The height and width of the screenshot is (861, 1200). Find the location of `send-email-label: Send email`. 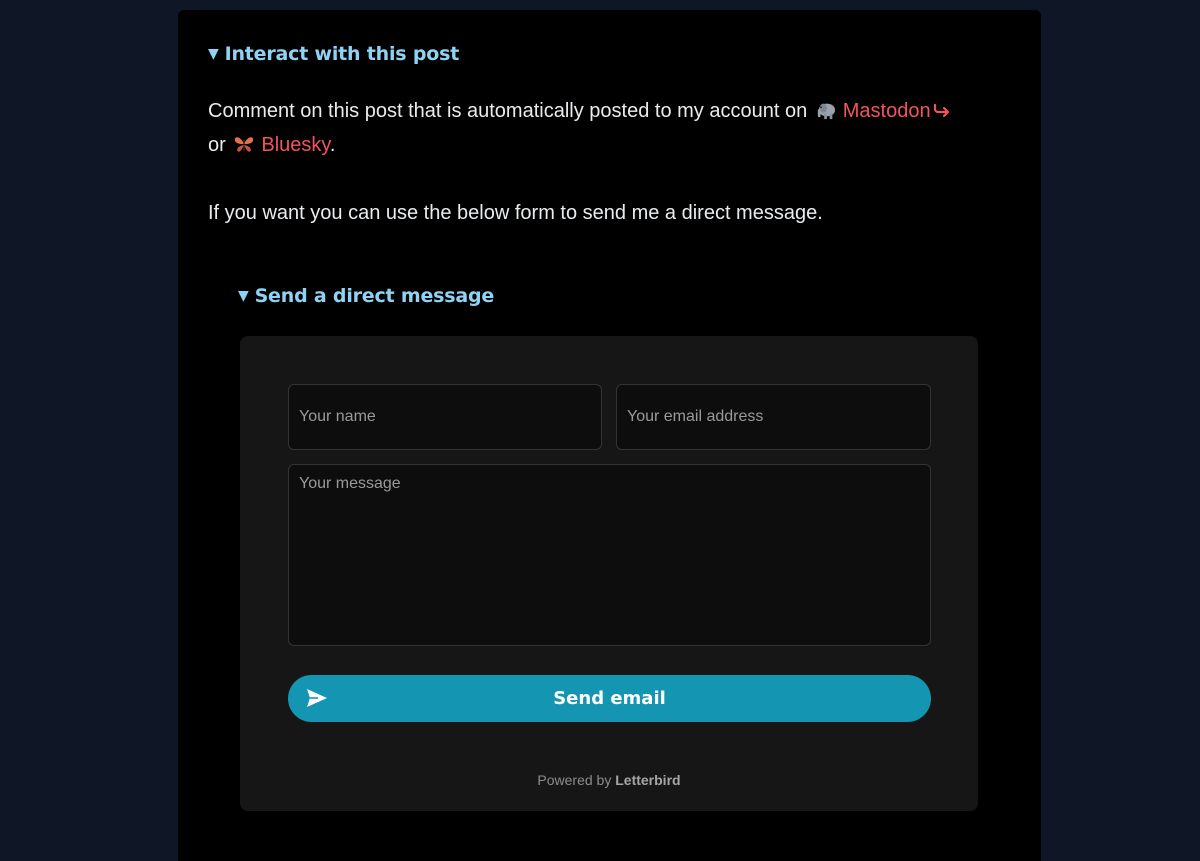

send-email-label: Send email is located at coordinates (609, 698).